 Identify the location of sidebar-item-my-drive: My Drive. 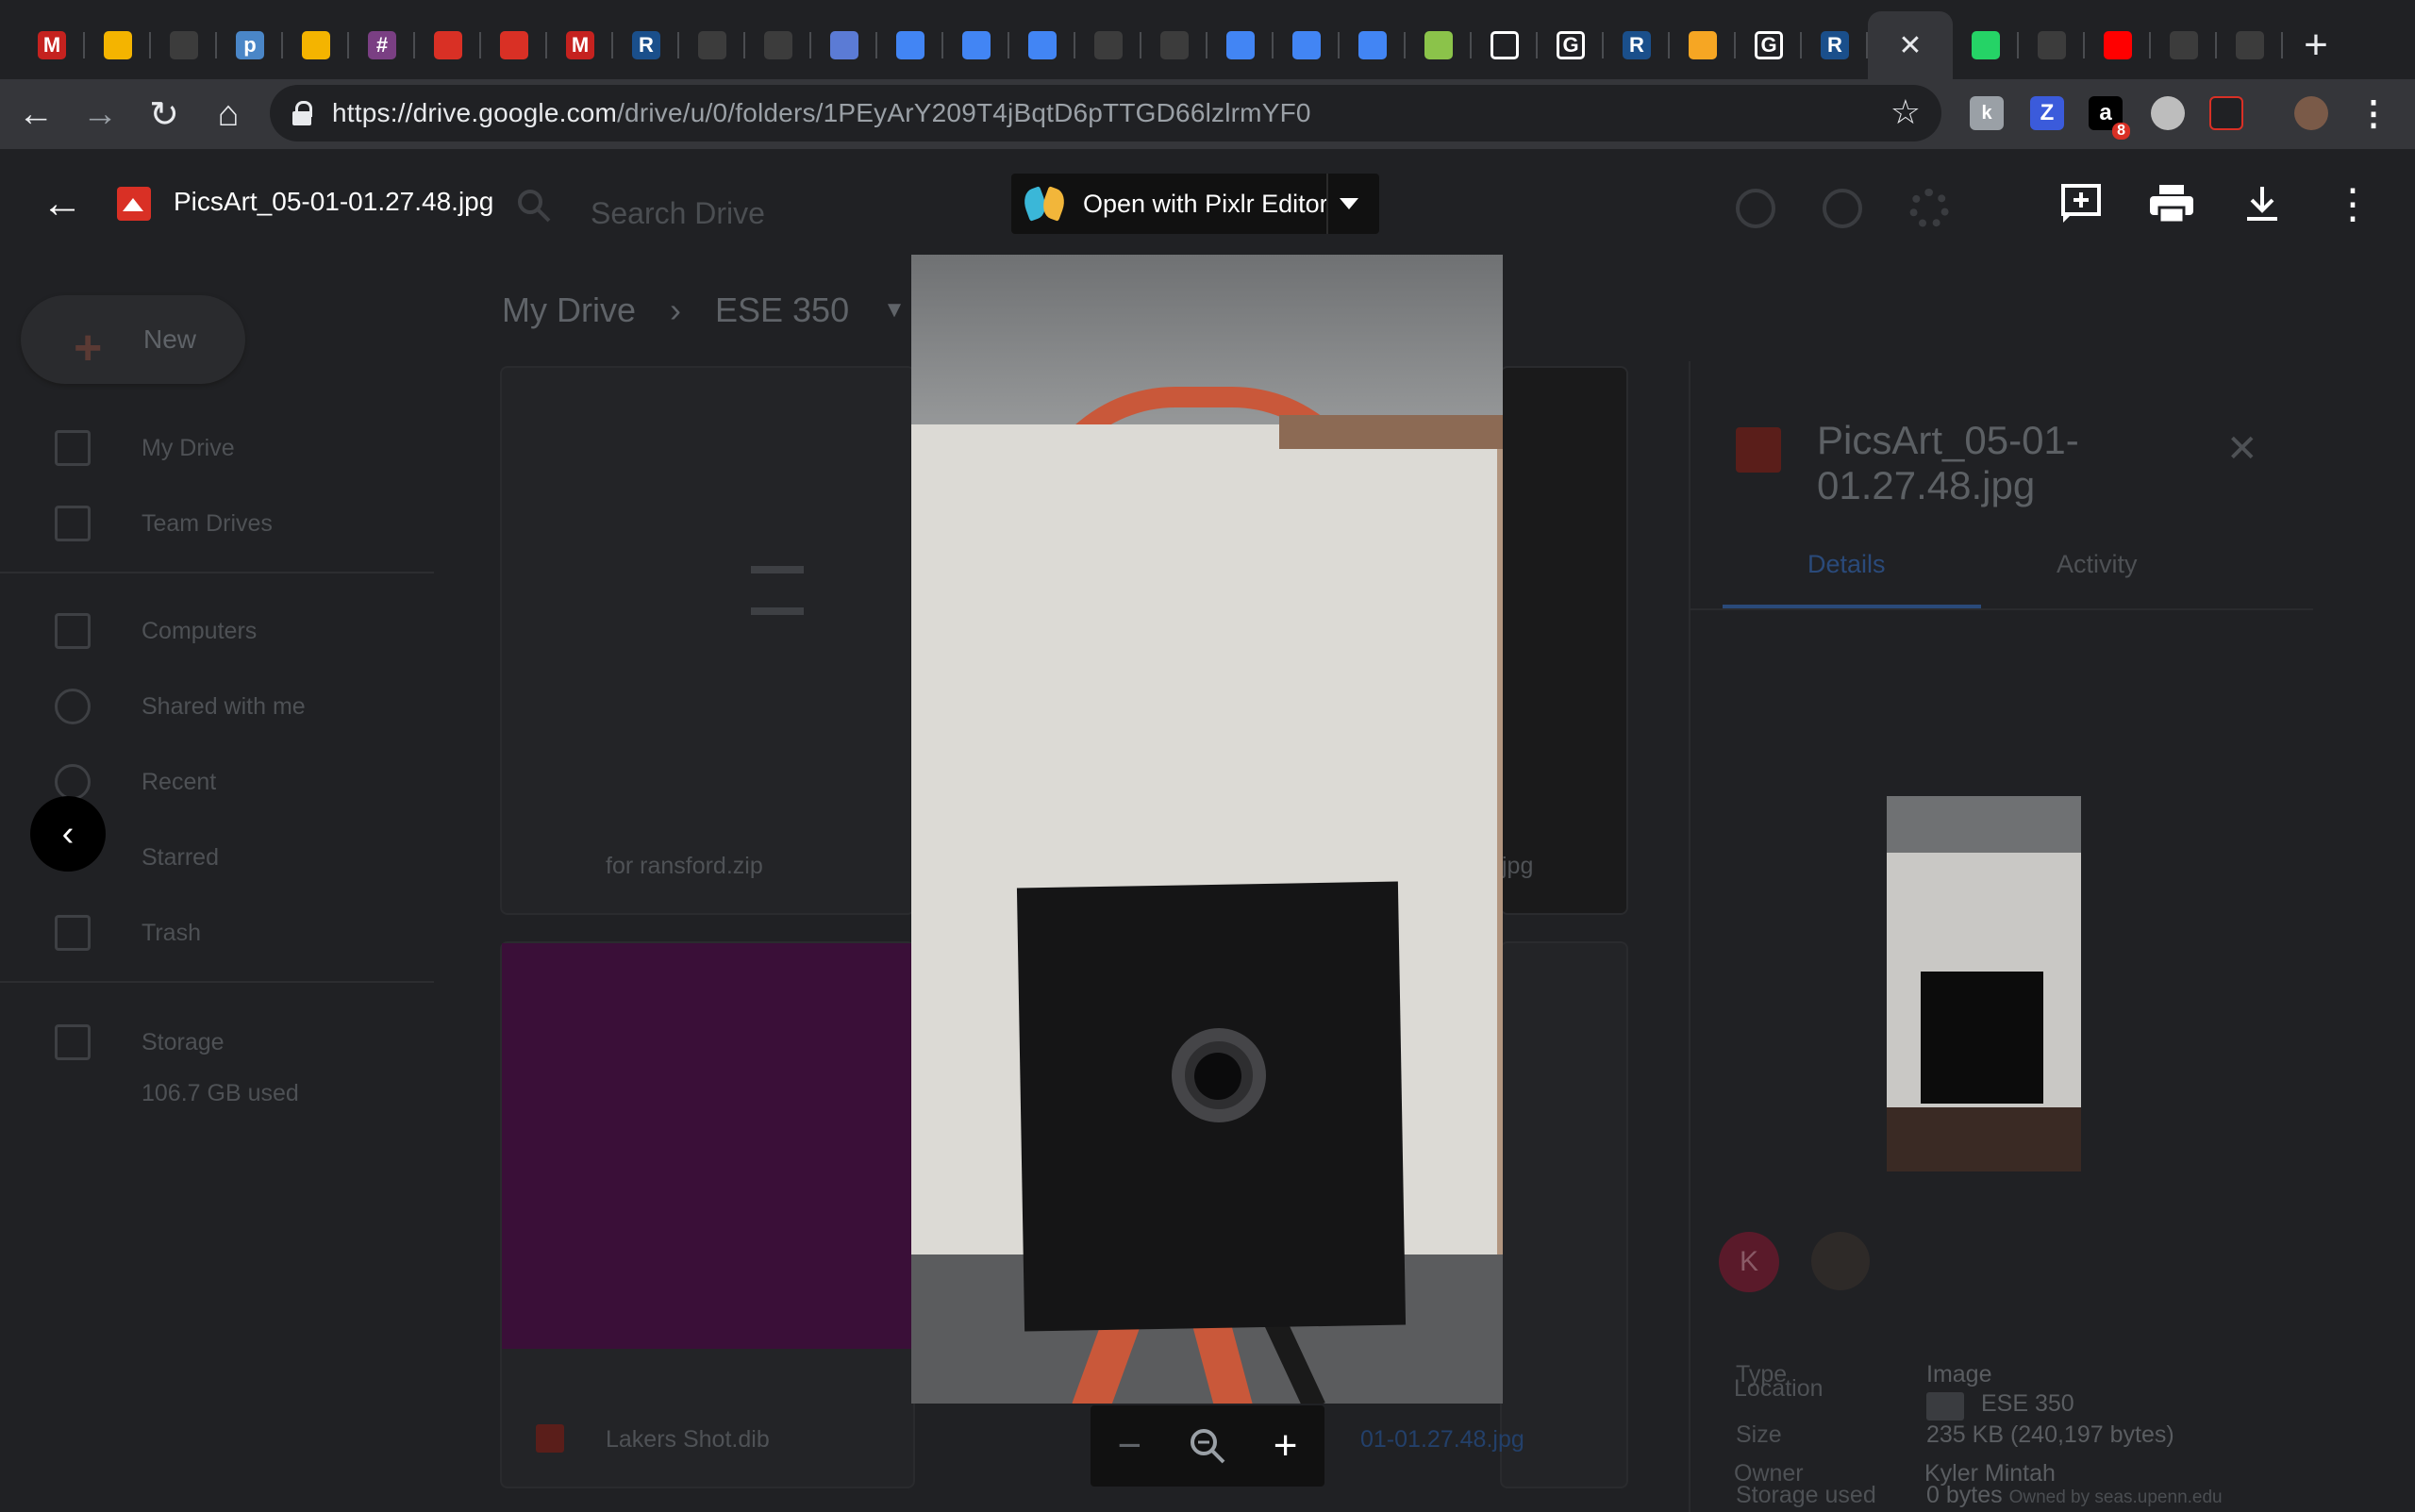
(217, 448).